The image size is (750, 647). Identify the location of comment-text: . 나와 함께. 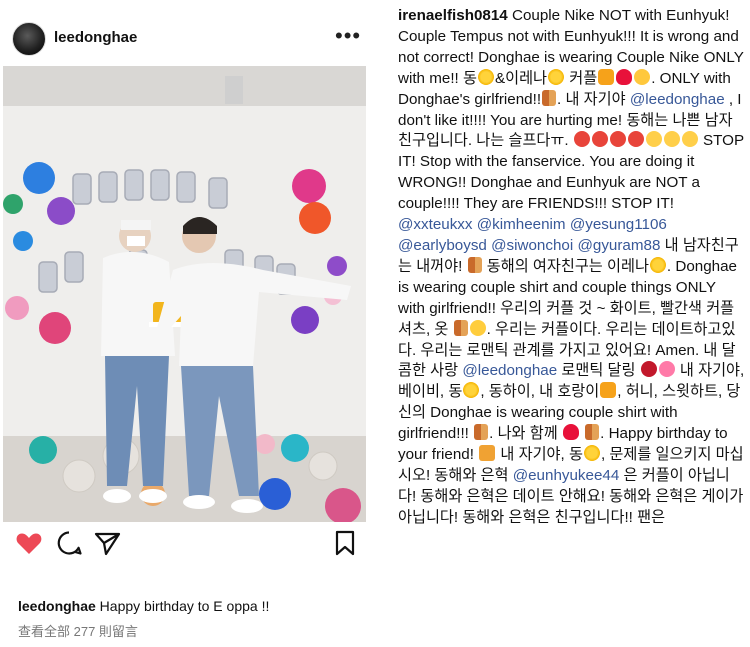
(525, 434).